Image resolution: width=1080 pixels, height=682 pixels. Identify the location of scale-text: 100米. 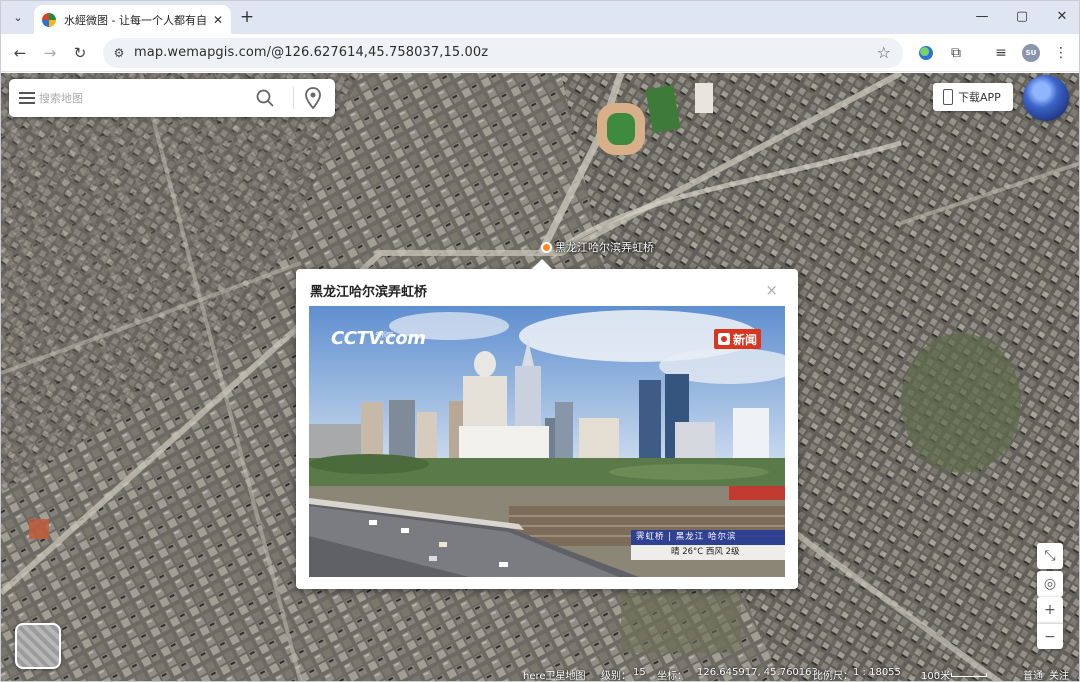
(936, 676).